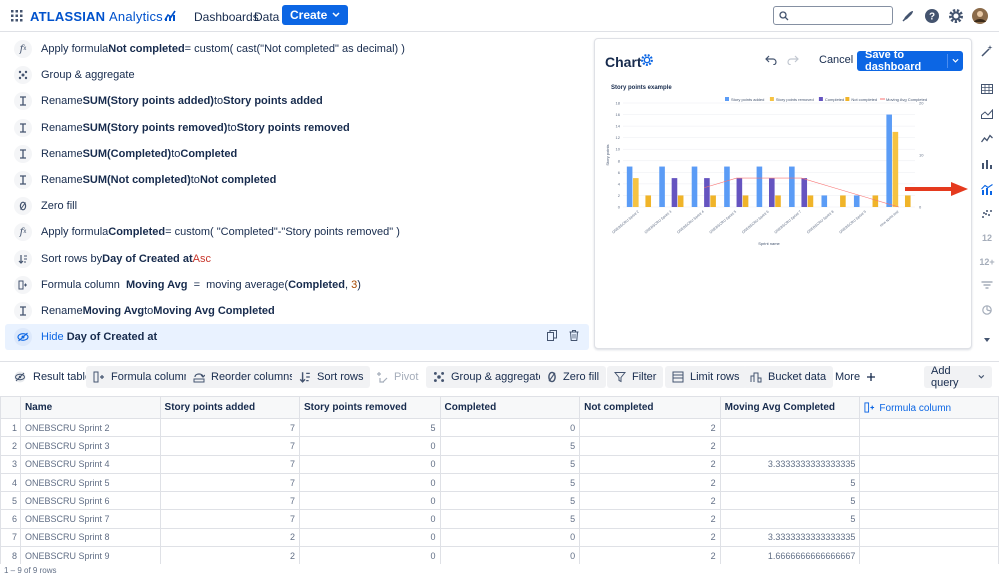 This screenshot has width=999, height=578. I want to click on step-expression: = moving average(, so click(238, 284).